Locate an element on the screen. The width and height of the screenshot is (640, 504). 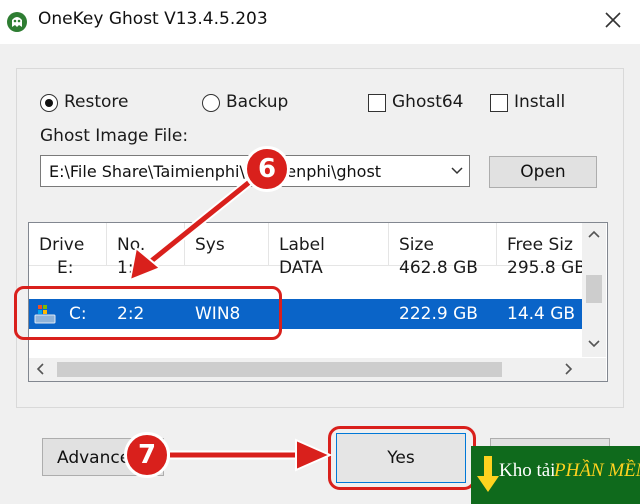
watermark-text-b: PHẦN MỀM is located at coordinates (597, 470).